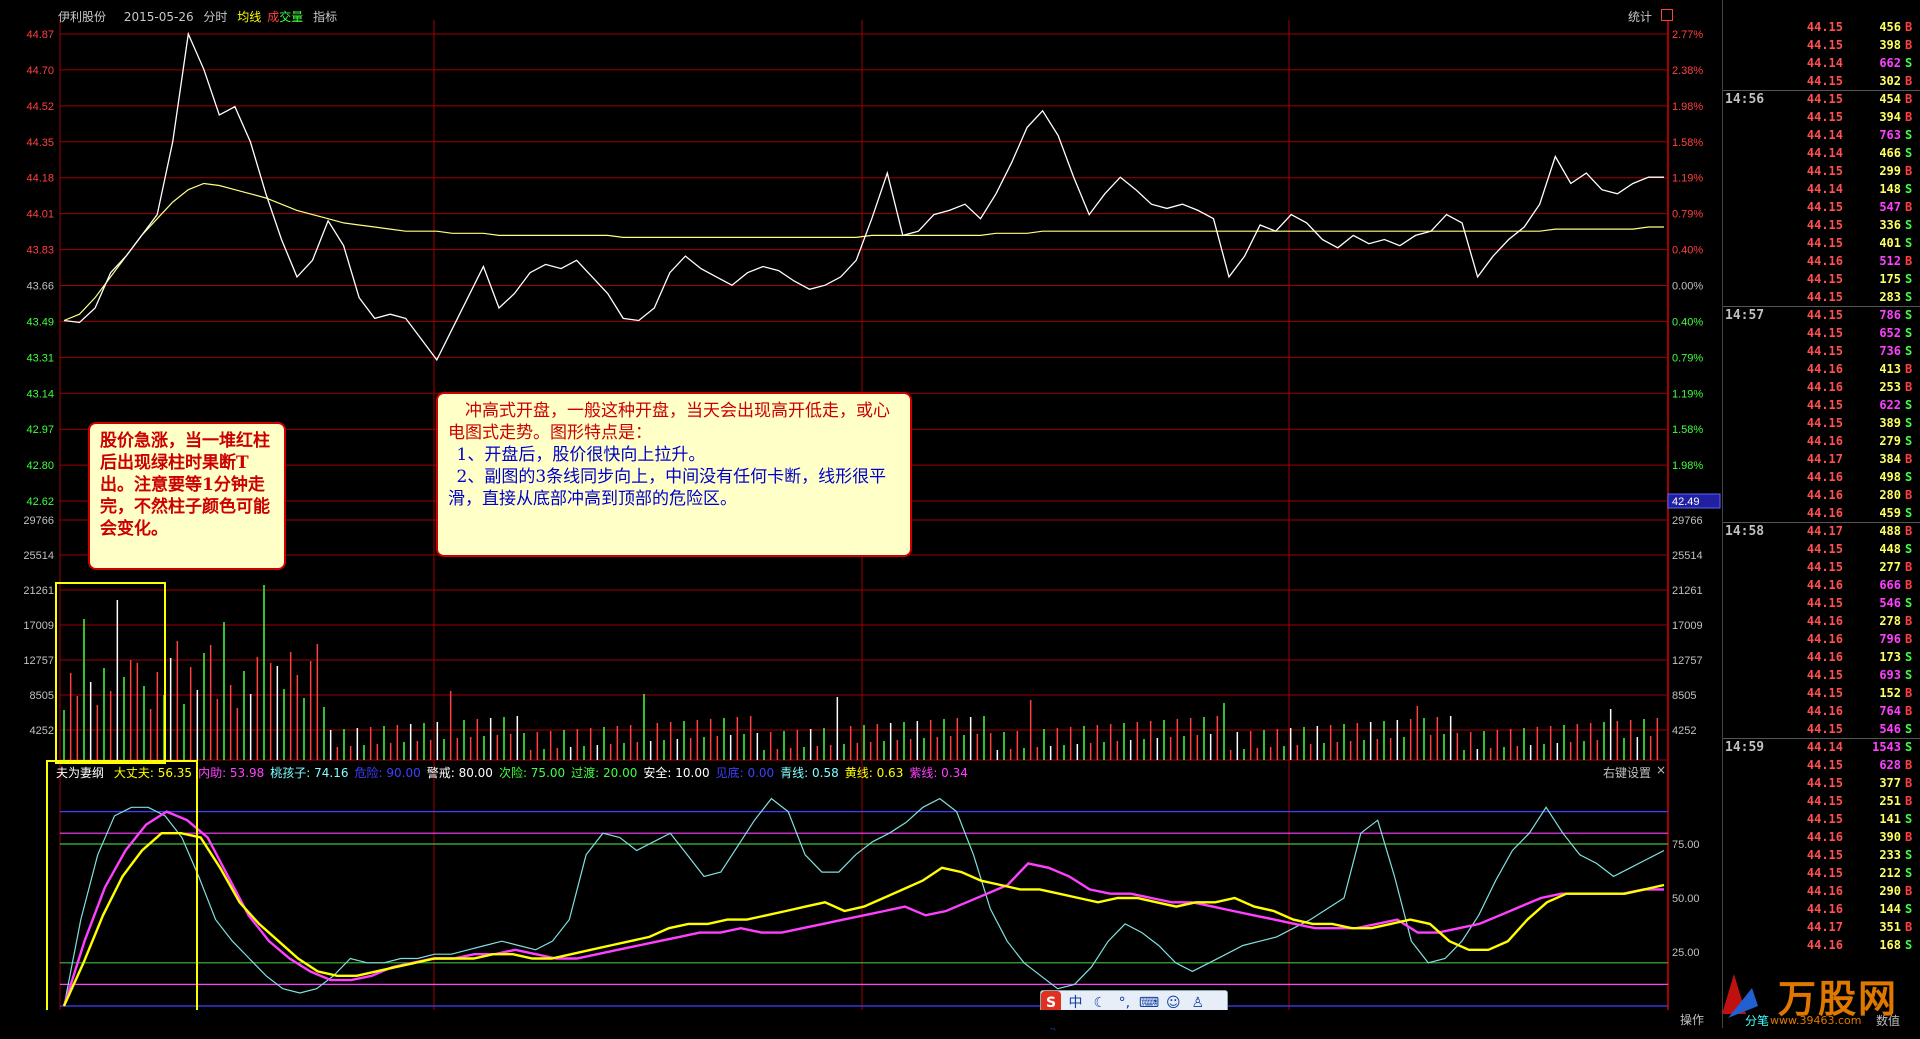 The height and width of the screenshot is (1039, 1920). I want to click on tick-row: 44.15 152 B, so click(1821, 695).